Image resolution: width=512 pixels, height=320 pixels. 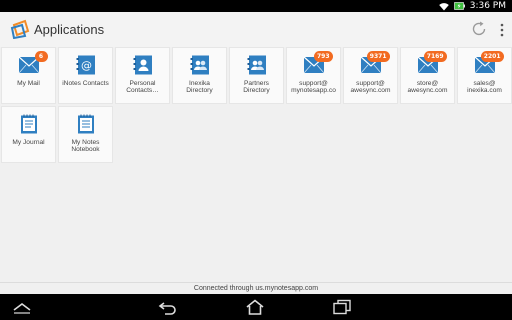 What do you see at coordinates (370, 75) in the screenshot?
I see `app-tile: 9371 support@ awesync.com` at bounding box center [370, 75].